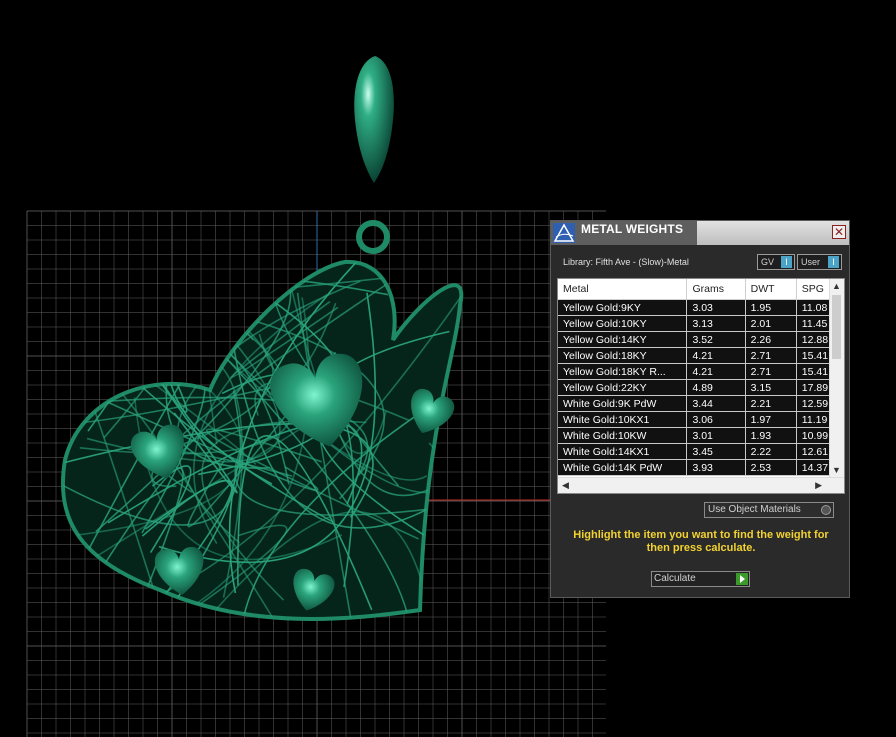 Image resolution: width=896 pixels, height=737 pixels. I want to click on table-row: Yellow Gold:10KY 3.13 2.01 11.45, so click(693, 323).